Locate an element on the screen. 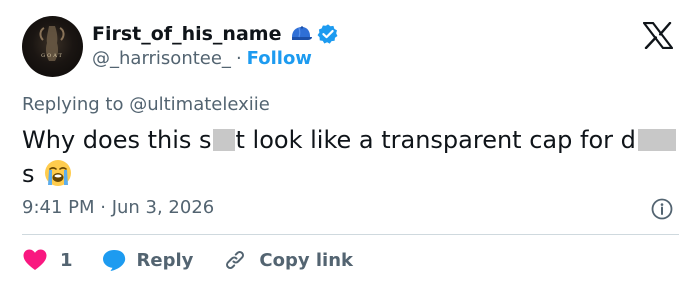  heart-icon is located at coordinates (35, 260).